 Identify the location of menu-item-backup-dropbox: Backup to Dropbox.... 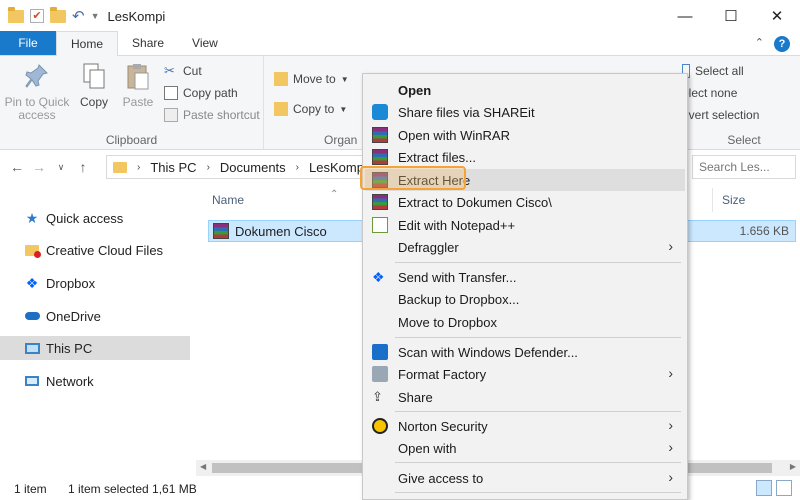
(525, 299).